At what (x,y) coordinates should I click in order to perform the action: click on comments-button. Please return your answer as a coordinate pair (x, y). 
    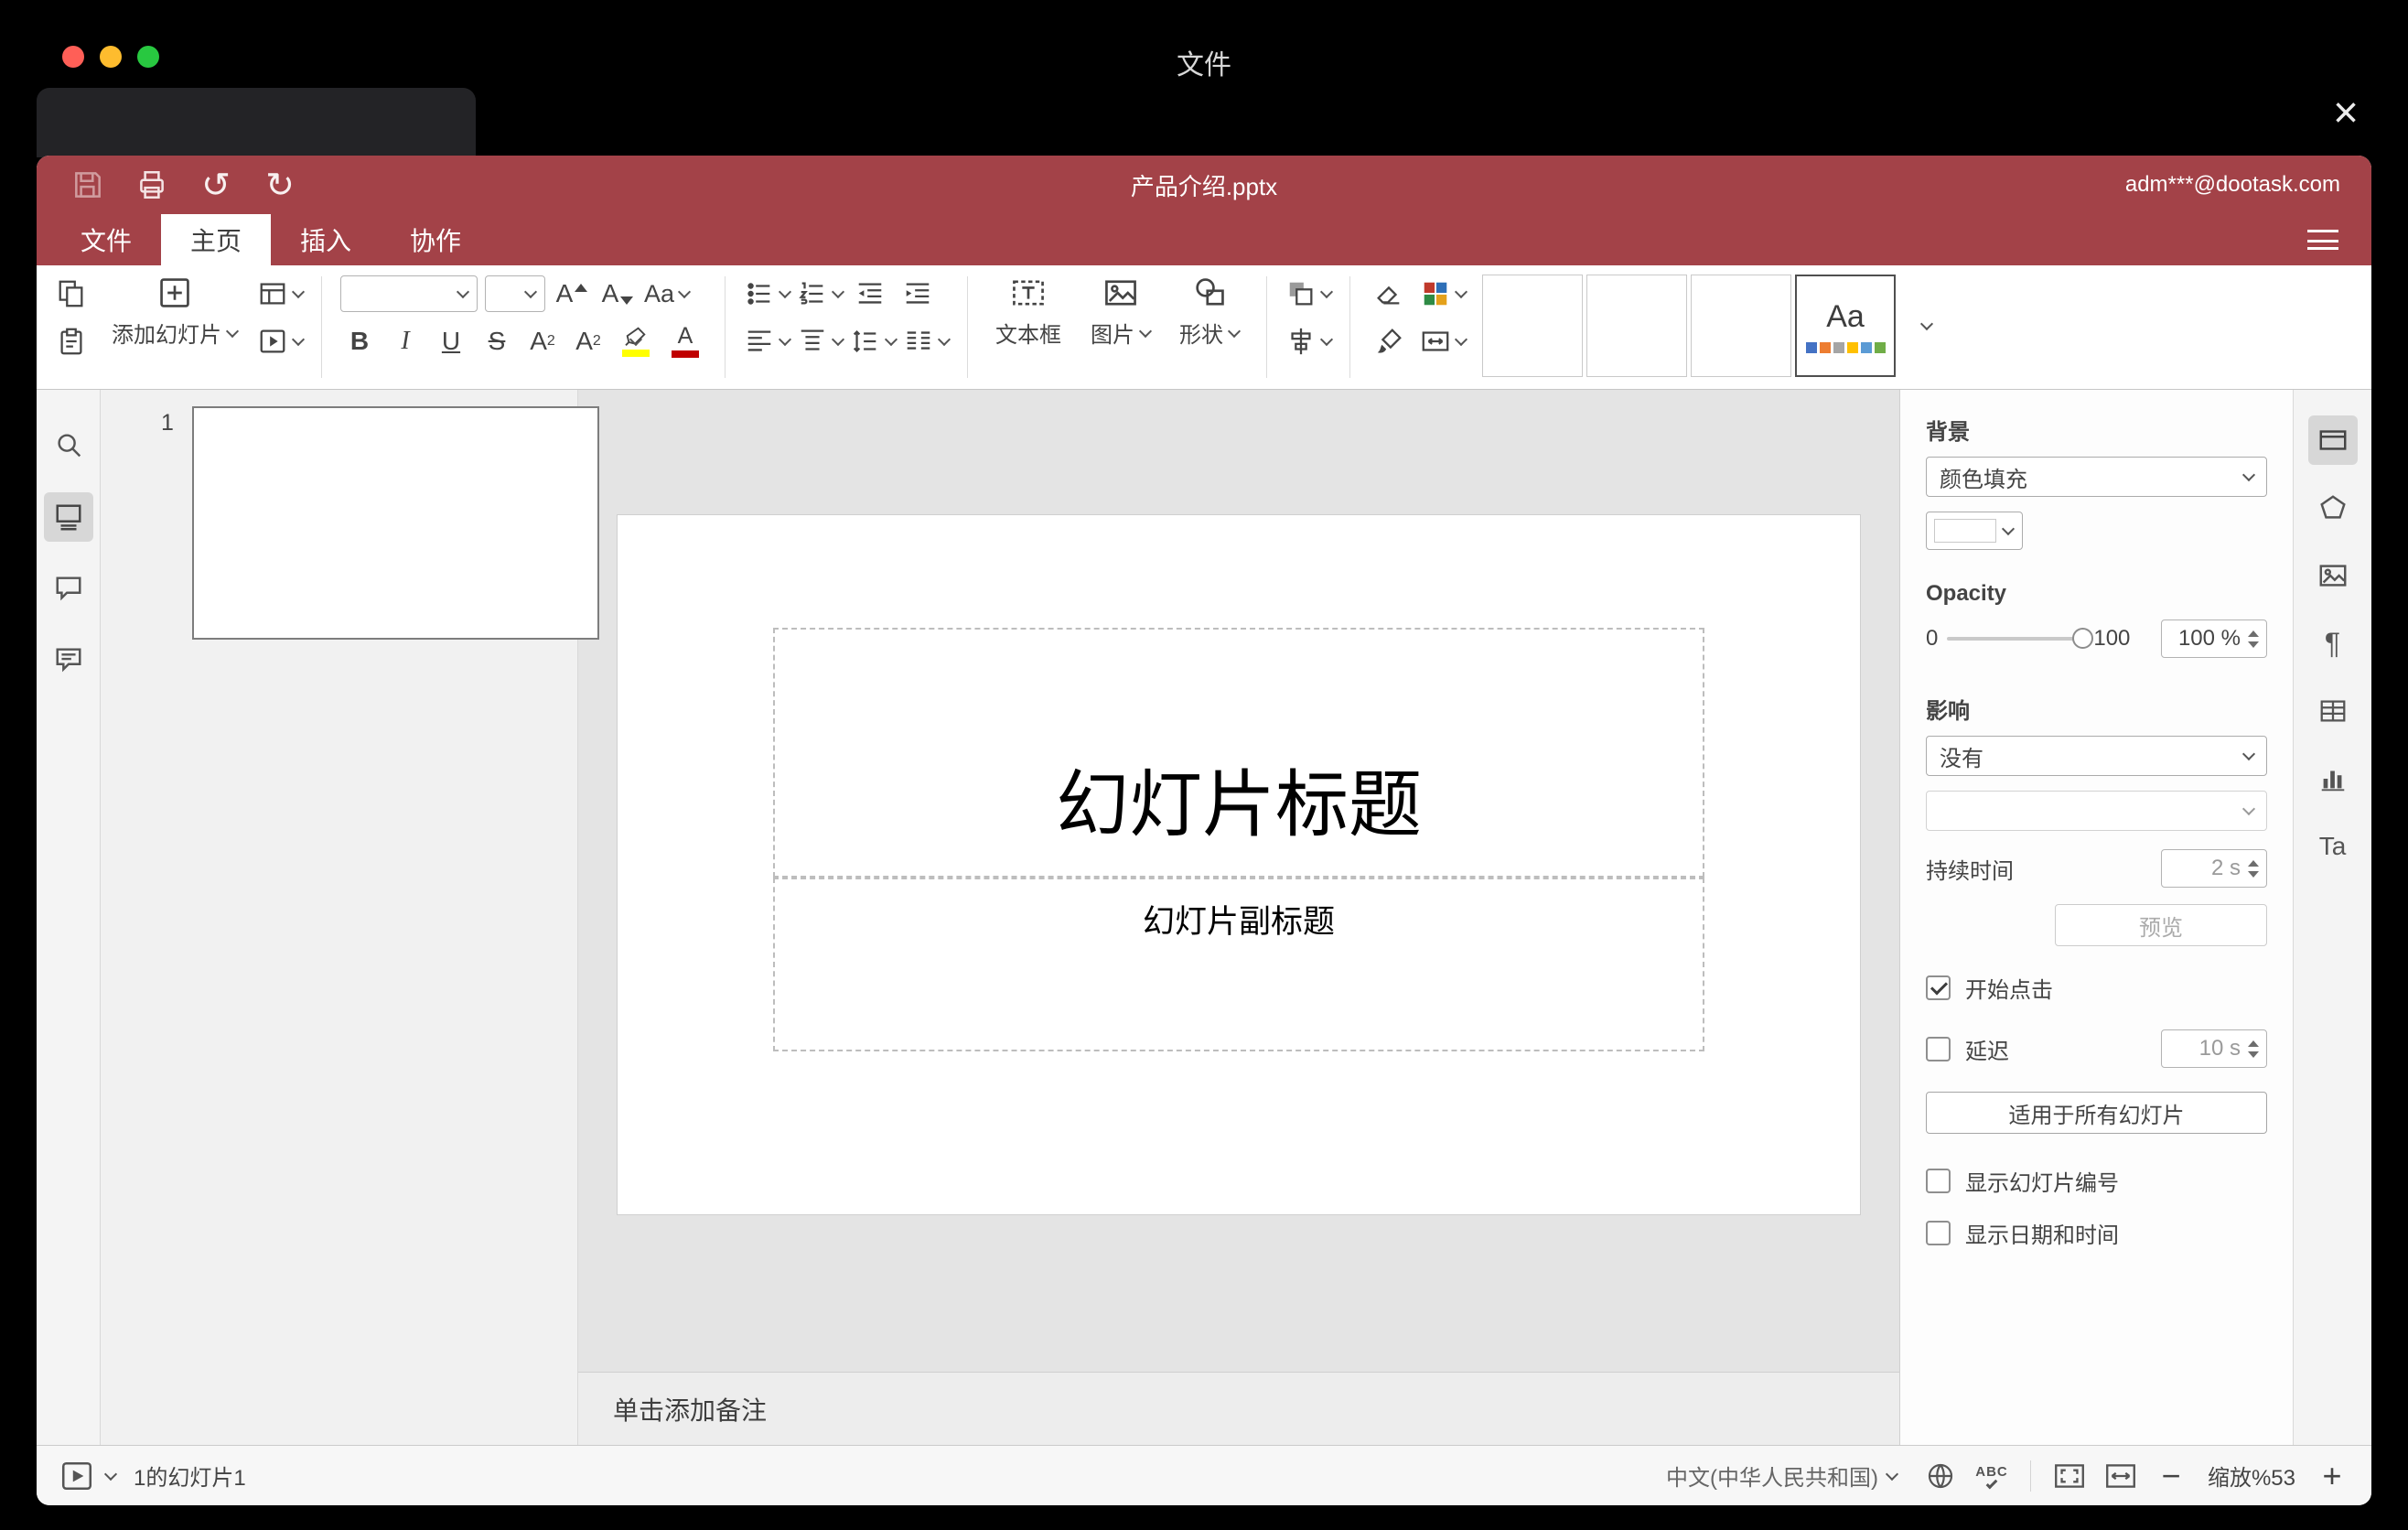
    Looking at the image, I should click on (68, 588).